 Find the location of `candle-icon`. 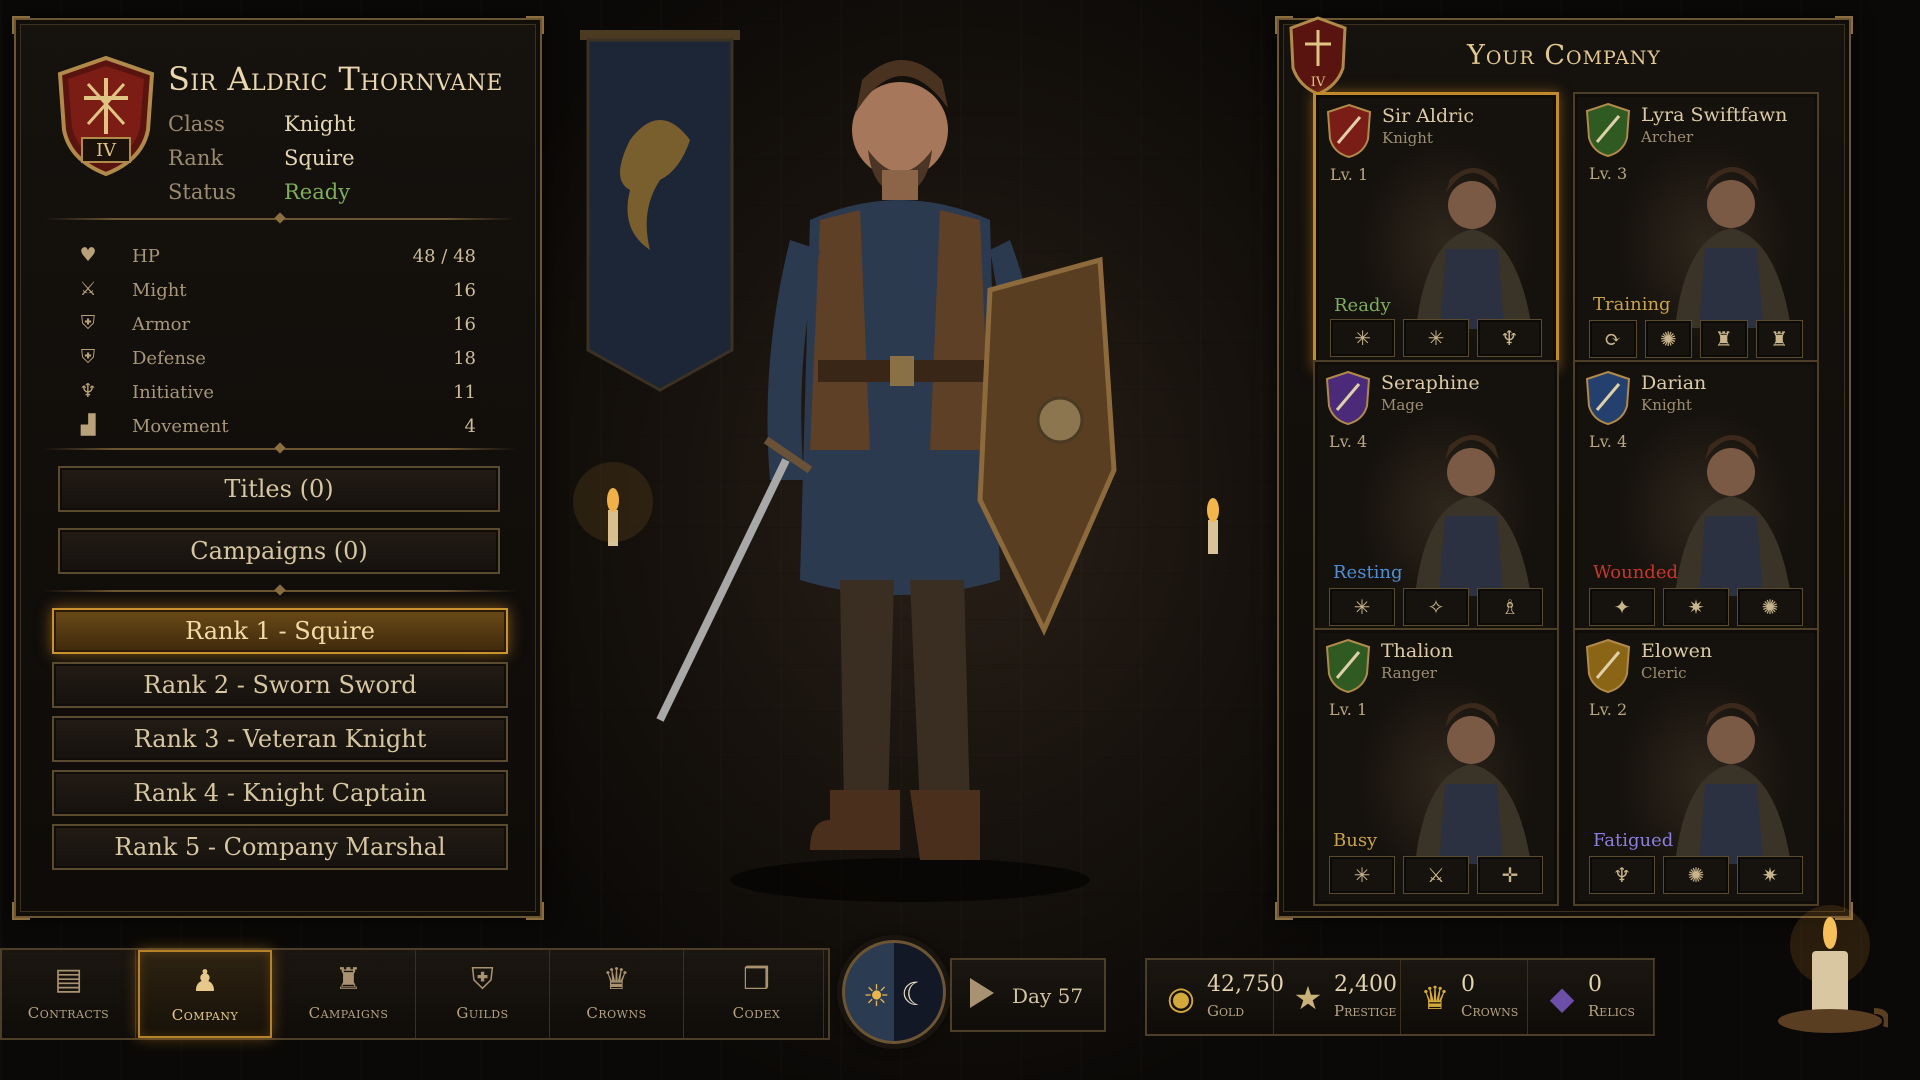

candle-icon is located at coordinates (1833, 969).